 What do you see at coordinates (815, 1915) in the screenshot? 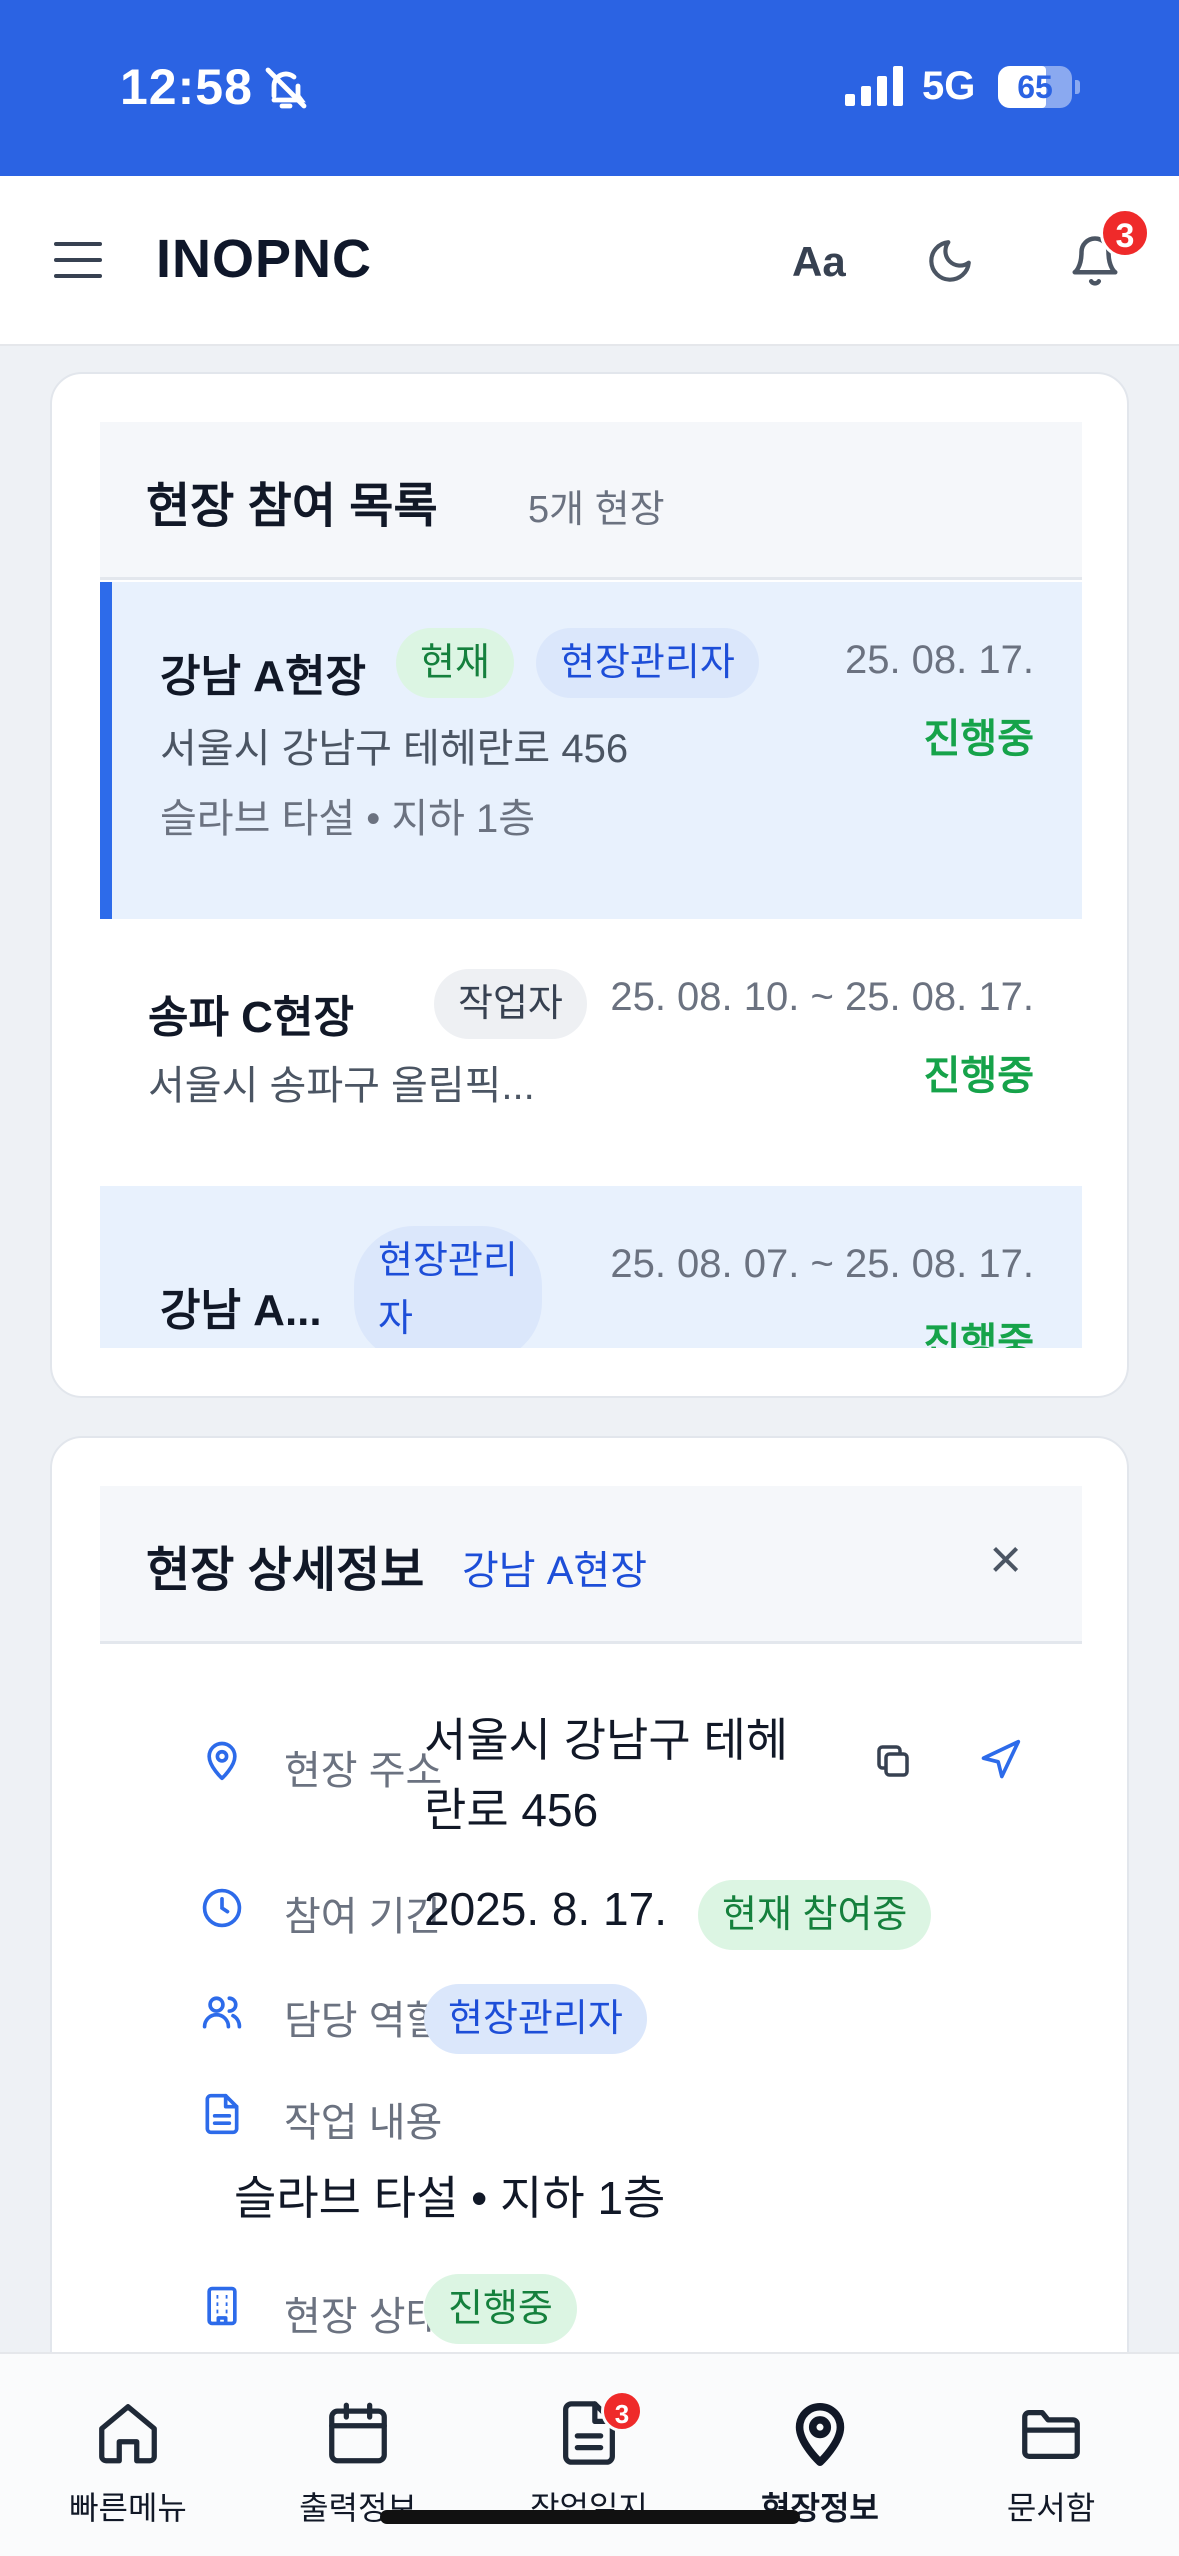
I see `period-badge: 현재 참여중` at bounding box center [815, 1915].